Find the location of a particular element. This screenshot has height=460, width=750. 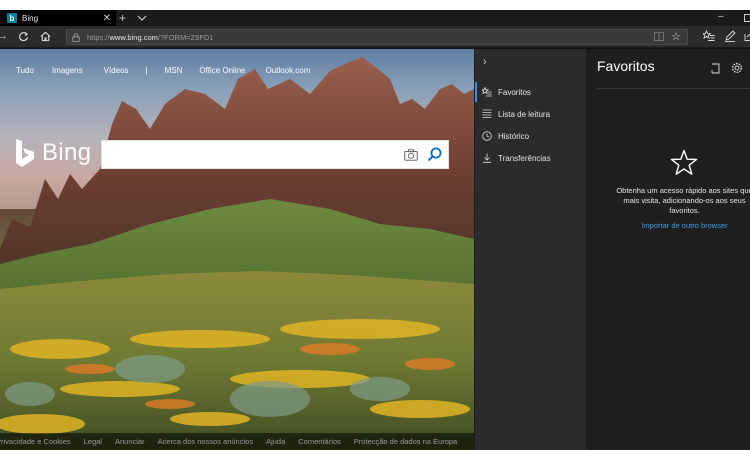

history-icon is located at coordinates (487, 136).